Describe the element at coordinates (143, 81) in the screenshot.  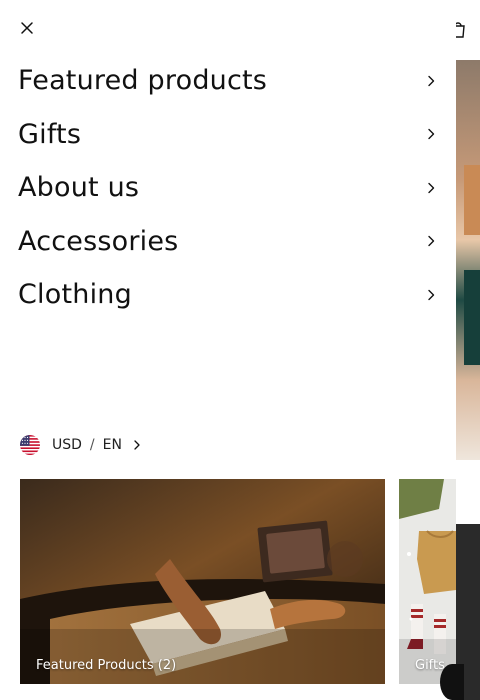
I see `menu-item-label: Featured products` at that location.